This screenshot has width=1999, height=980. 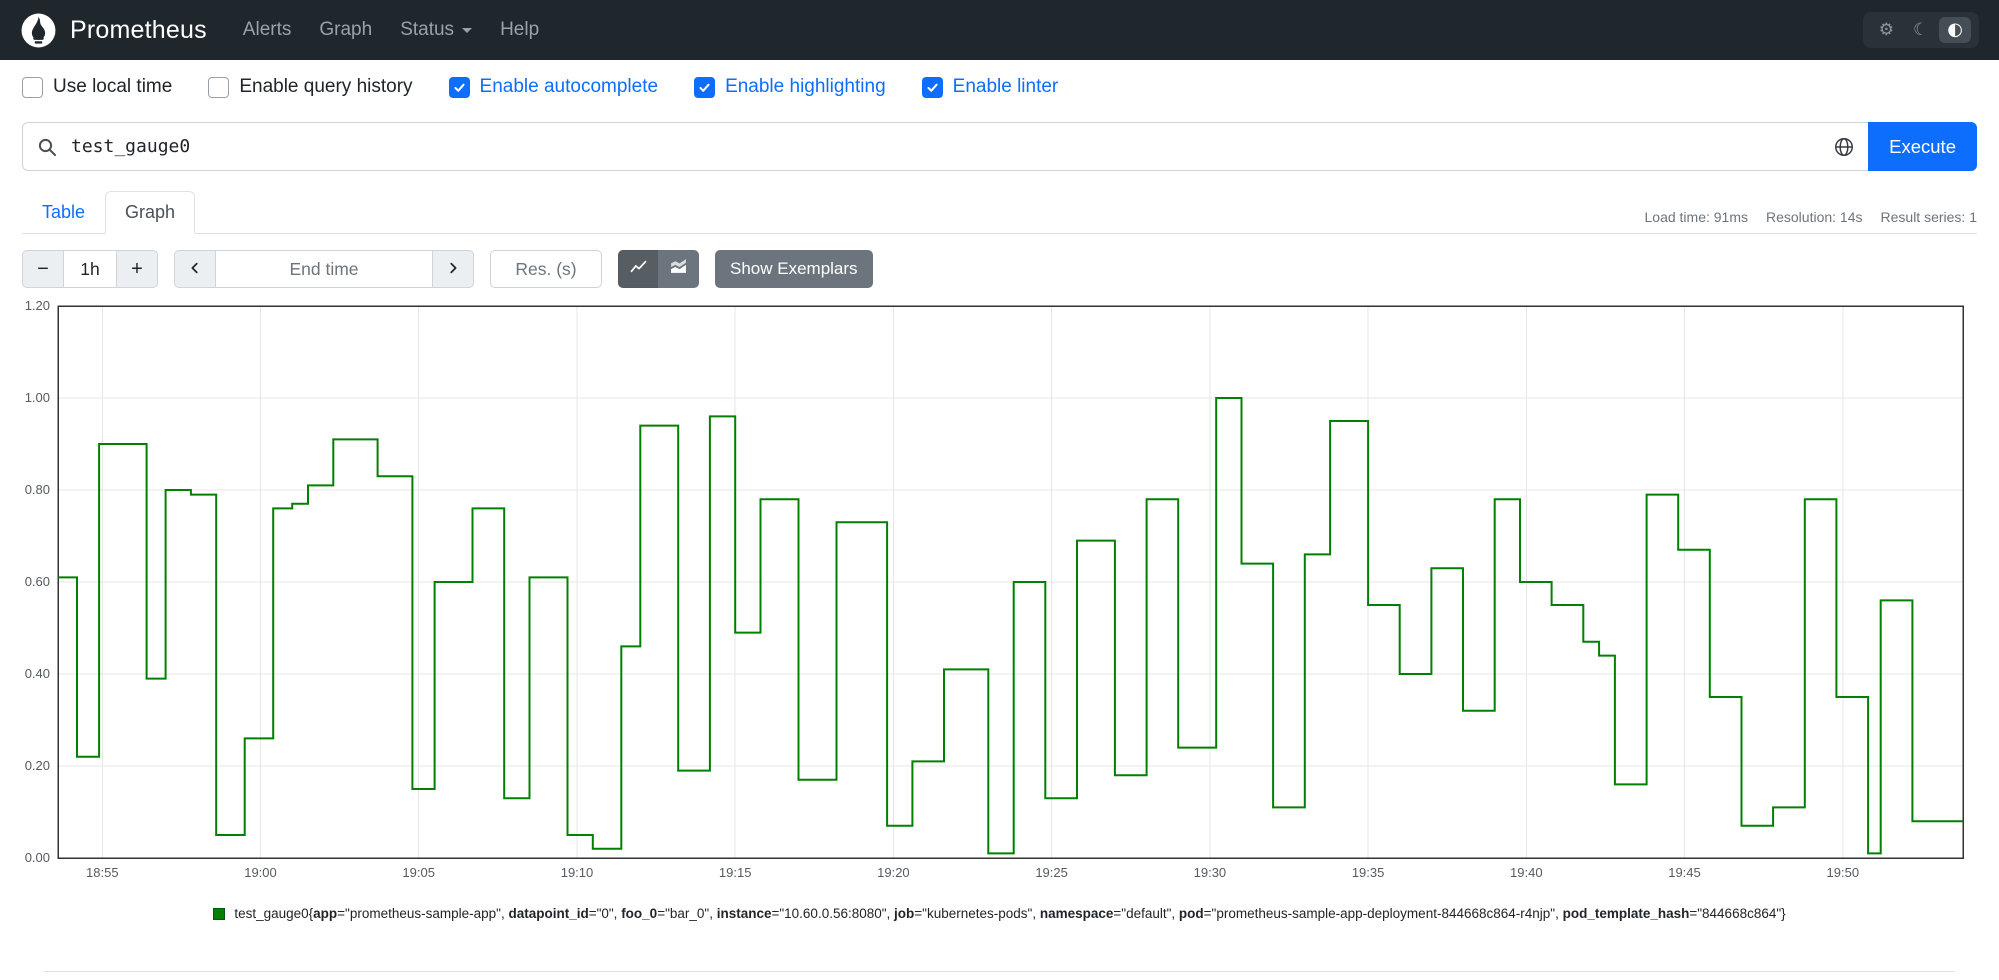 What do you see at coordinates (1843, 872) in the screenshot?
I see `svg-text: 19:50` at bounding box center [1843, 872].